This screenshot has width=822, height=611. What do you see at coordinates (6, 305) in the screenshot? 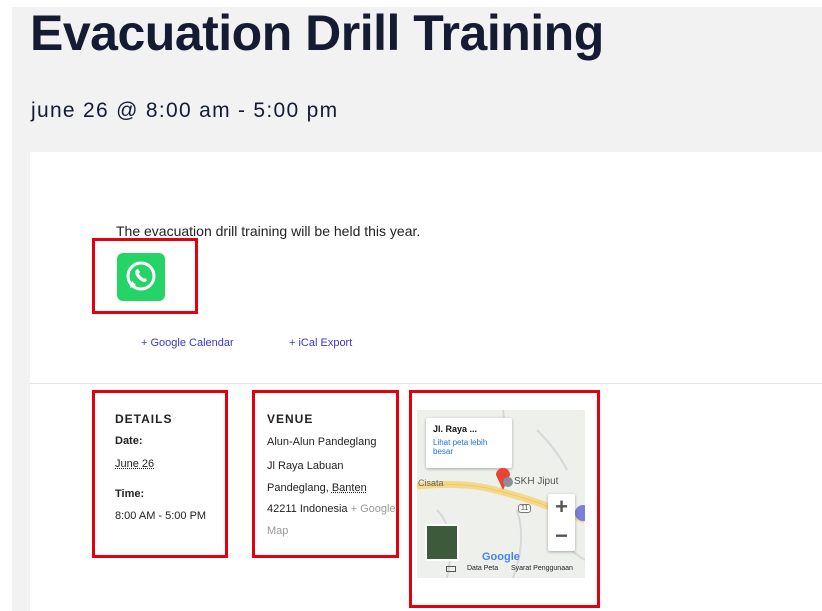
I see `left-strip` at bounding box center [6, 305].